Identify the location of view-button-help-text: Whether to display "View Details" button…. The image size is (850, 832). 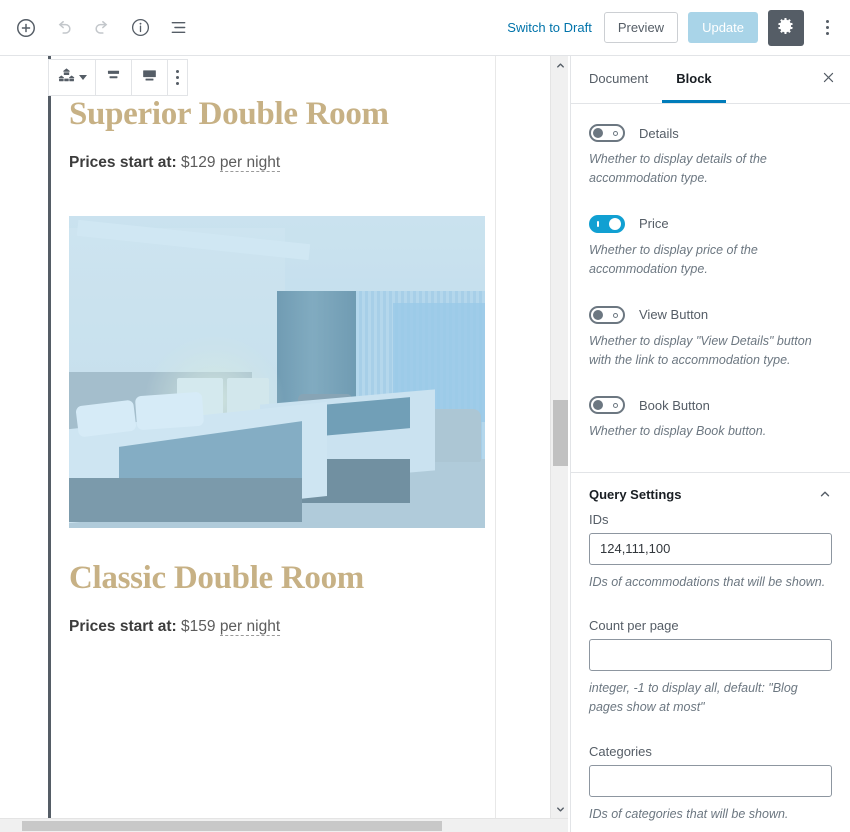
(700, 350).